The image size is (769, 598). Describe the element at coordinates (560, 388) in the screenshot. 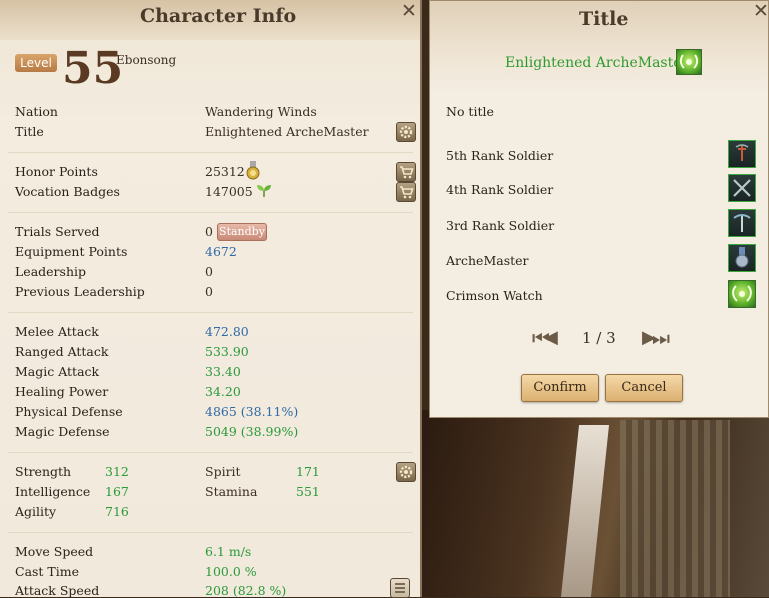

I see `confirm-button: Confirm` at that location.